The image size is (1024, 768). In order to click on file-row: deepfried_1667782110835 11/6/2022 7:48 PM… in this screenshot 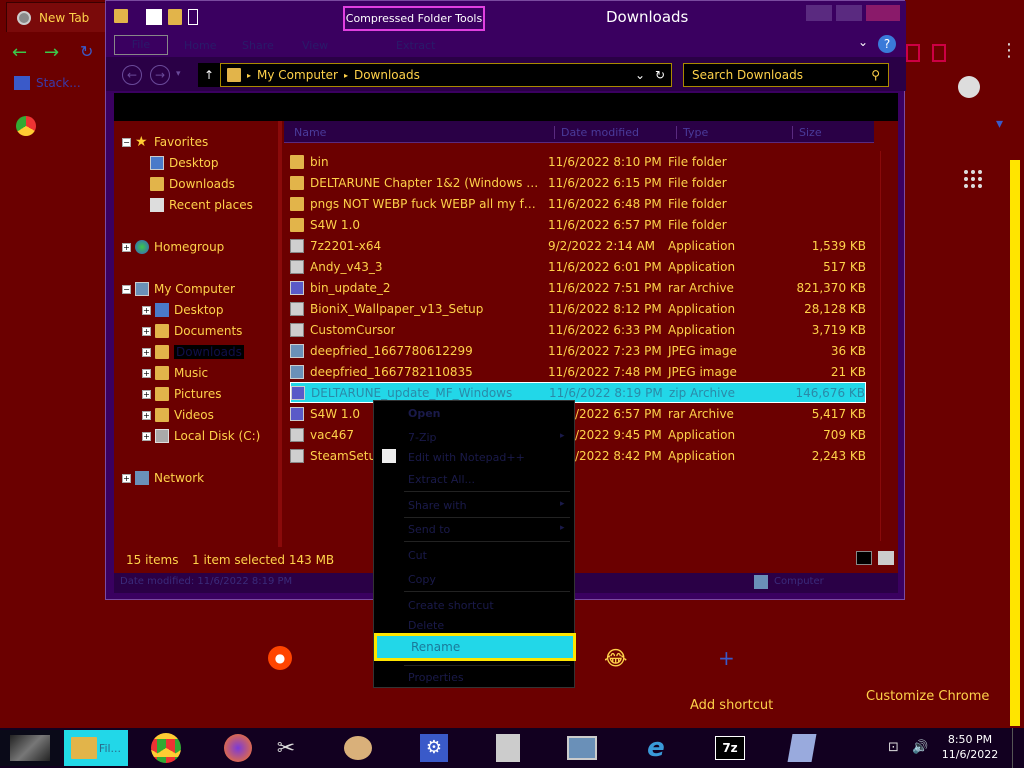, I will do `click(578, 371)`.